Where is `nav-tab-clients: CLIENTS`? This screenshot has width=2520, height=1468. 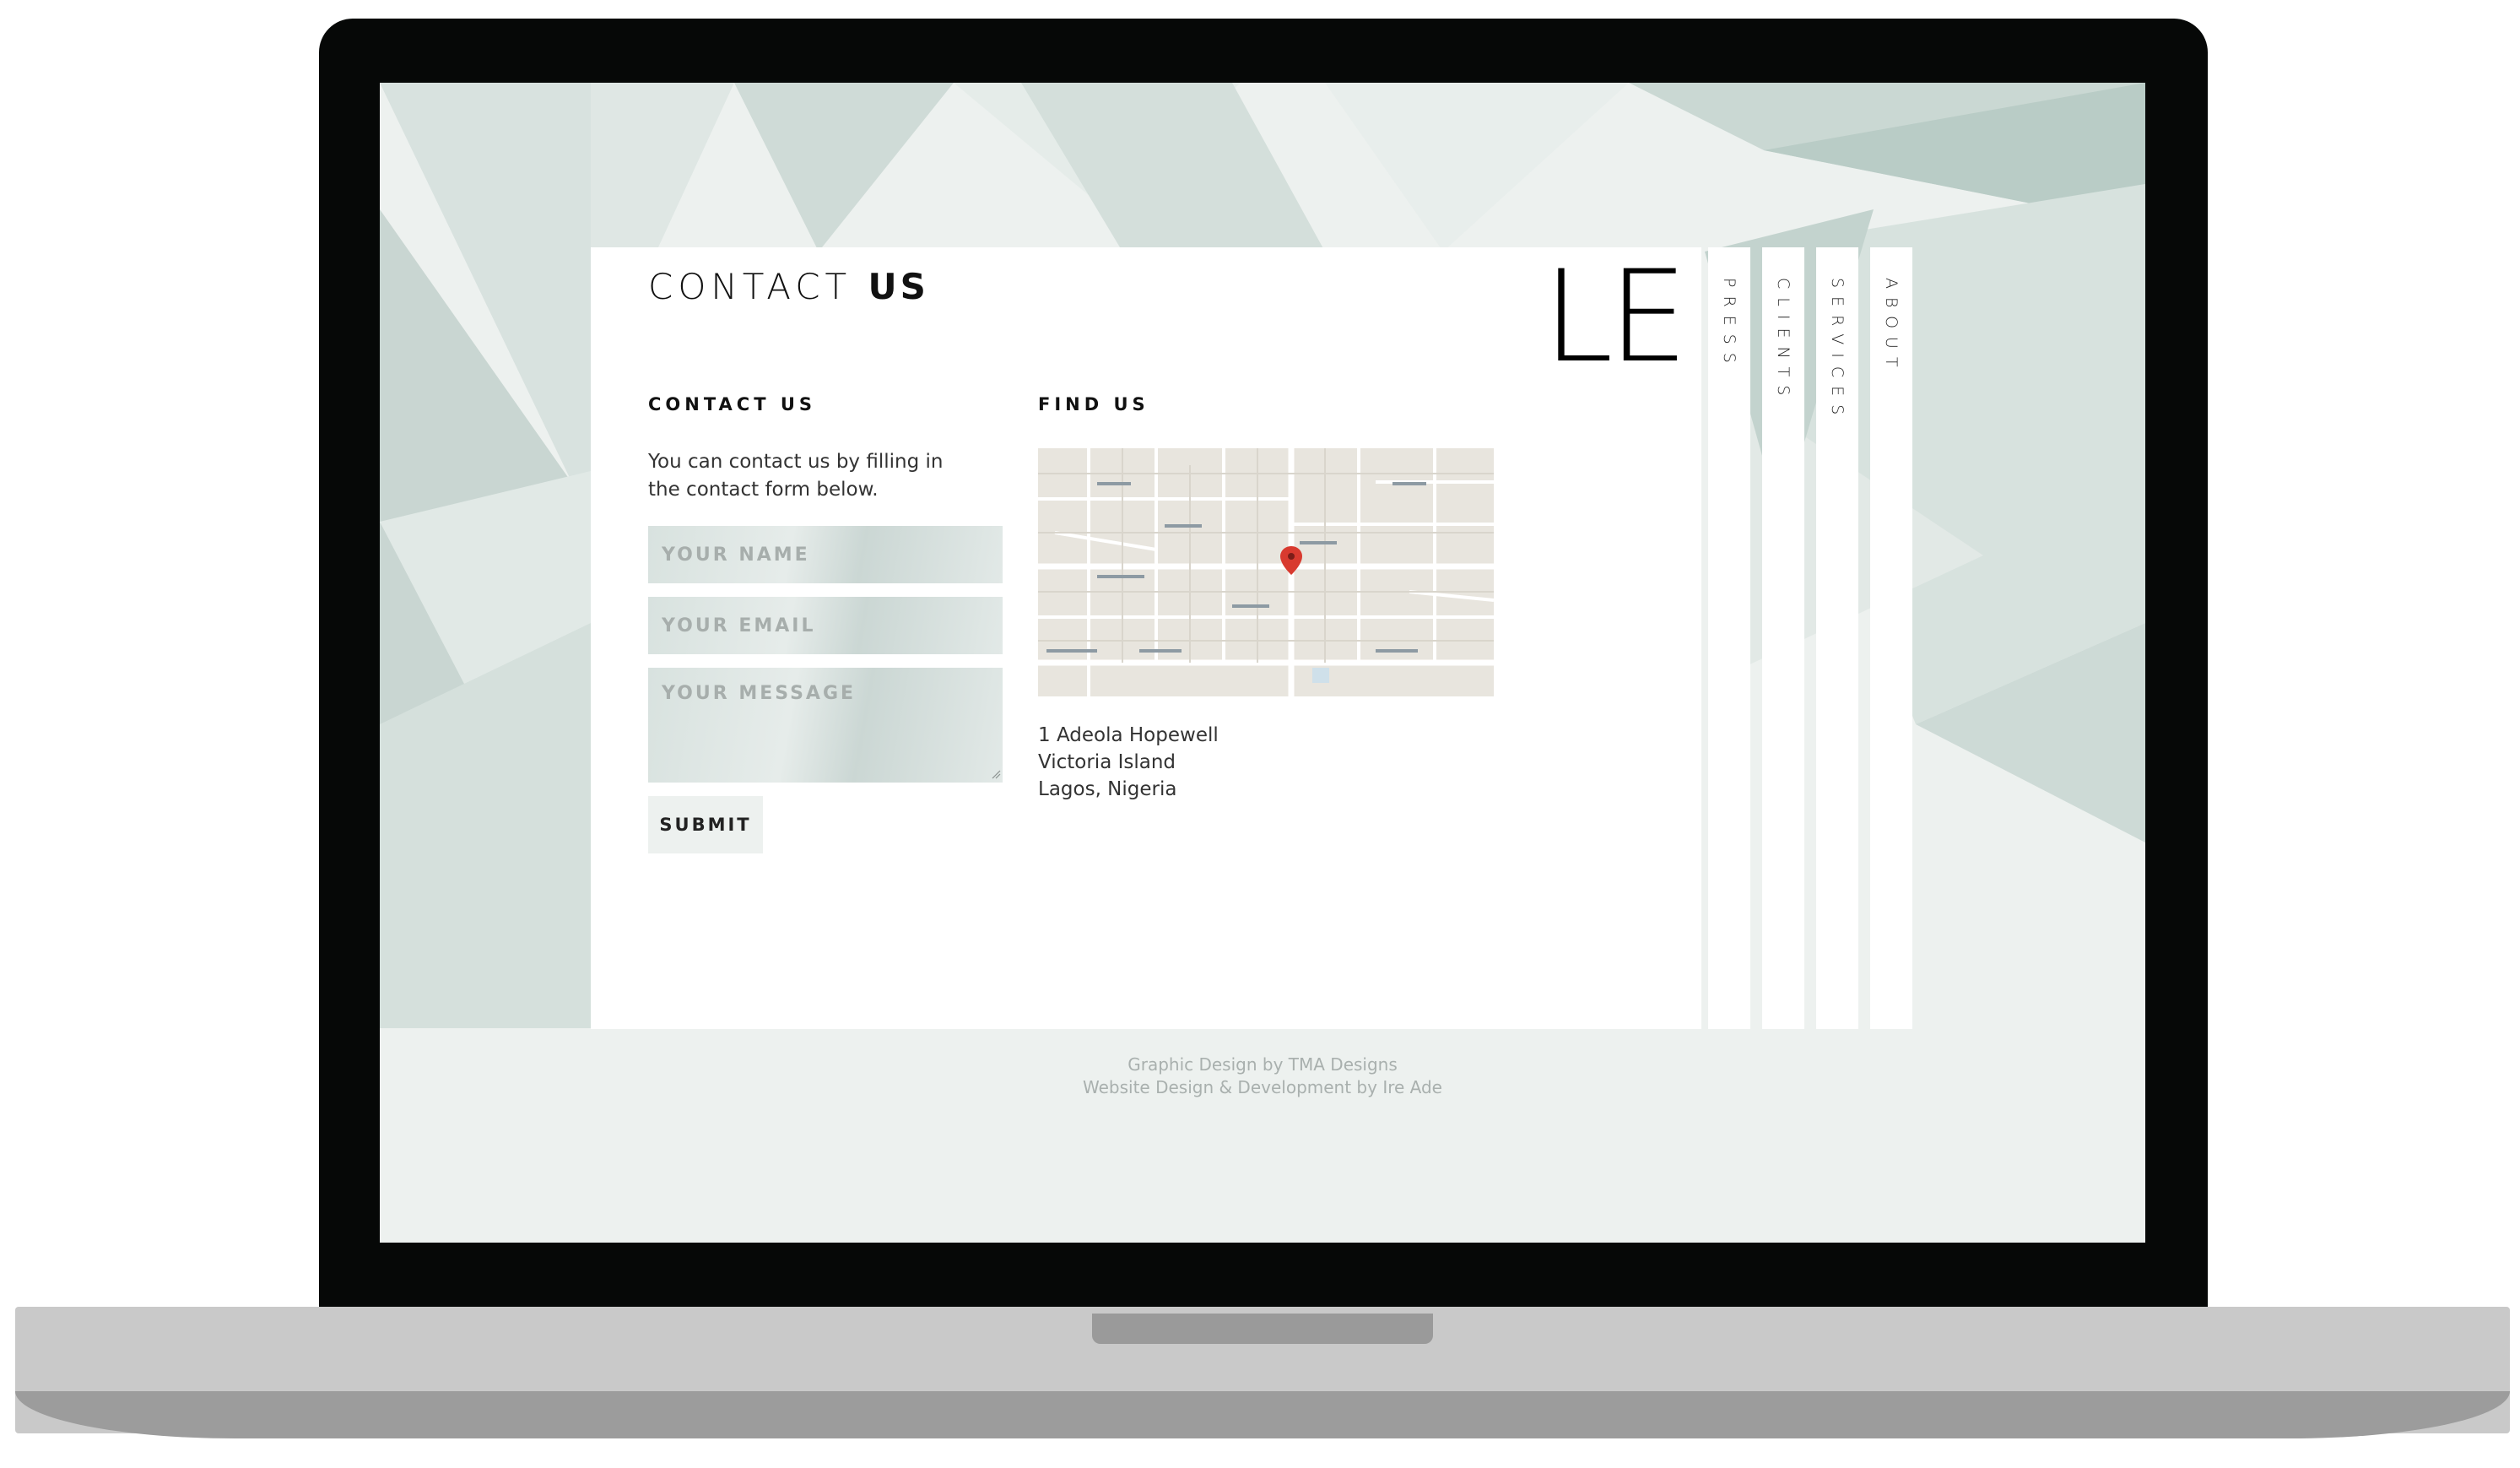
nav-tab-clients: CLIENTS is located at coordinates (1783, 638).